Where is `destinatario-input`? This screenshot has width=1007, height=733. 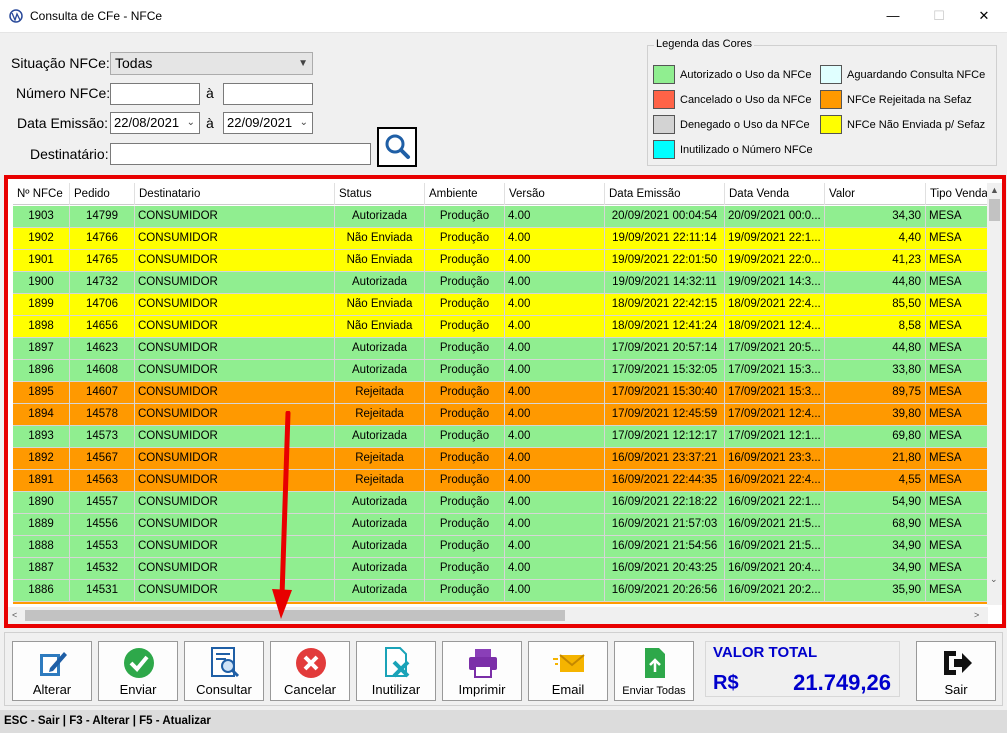
destinatario-input is located at coordinates (240, 154).